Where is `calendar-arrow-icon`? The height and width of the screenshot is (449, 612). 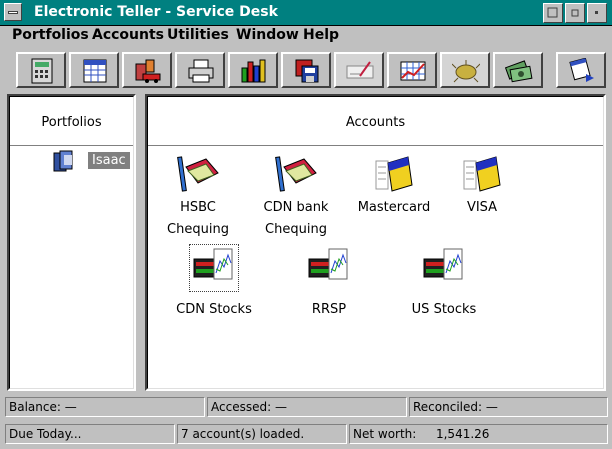
calendar-arrow-icon is located at coordinates (581, 70).